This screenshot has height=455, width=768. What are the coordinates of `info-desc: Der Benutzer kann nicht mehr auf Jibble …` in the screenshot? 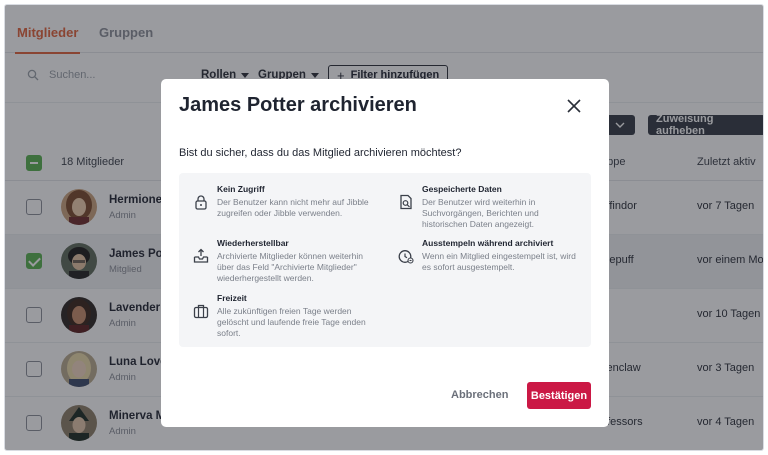 It's located at (293, 207).